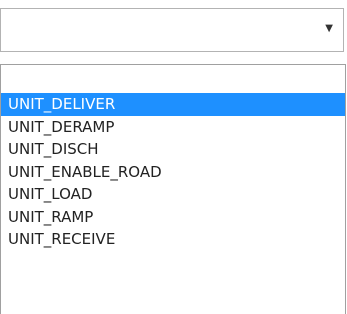  I want to click on option-unit-receive: UNIT_RECEIVE, so click(173, 239).